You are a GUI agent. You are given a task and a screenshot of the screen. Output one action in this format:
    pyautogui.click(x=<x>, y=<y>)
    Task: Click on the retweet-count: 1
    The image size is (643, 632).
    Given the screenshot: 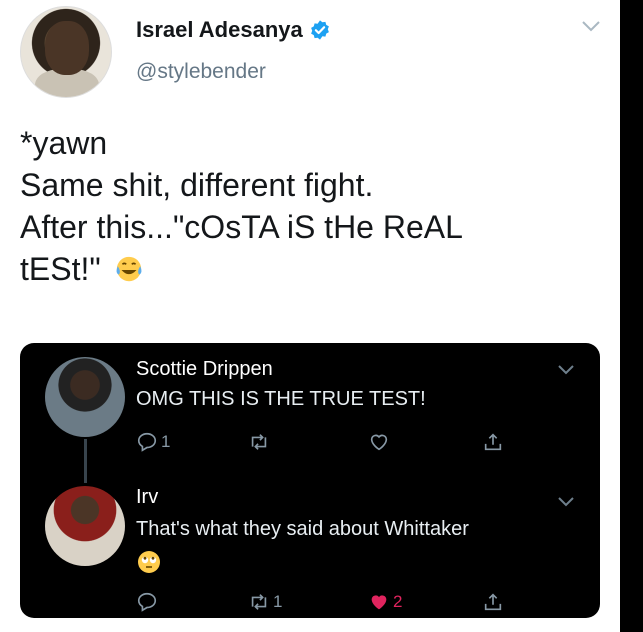 What is the action you would take?
    pyautogui.click(x=278, y=601)
    